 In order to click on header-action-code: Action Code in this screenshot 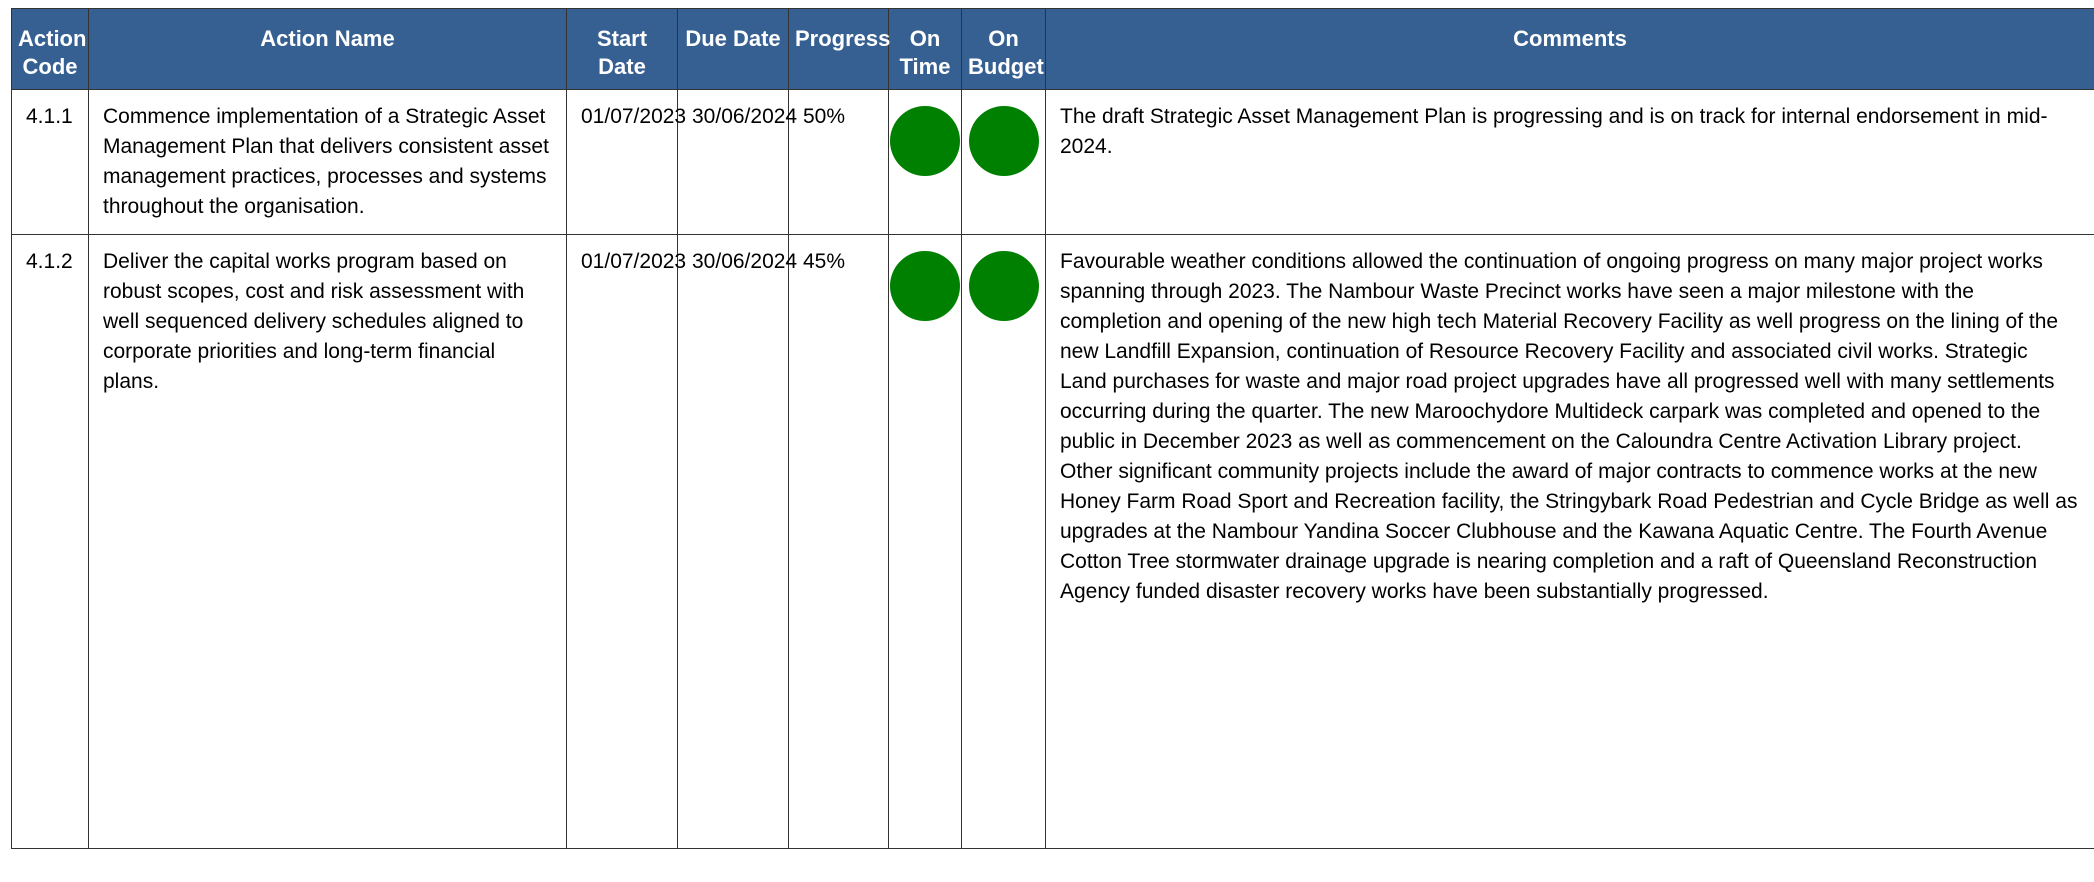, I will do `click(50, 49)`.